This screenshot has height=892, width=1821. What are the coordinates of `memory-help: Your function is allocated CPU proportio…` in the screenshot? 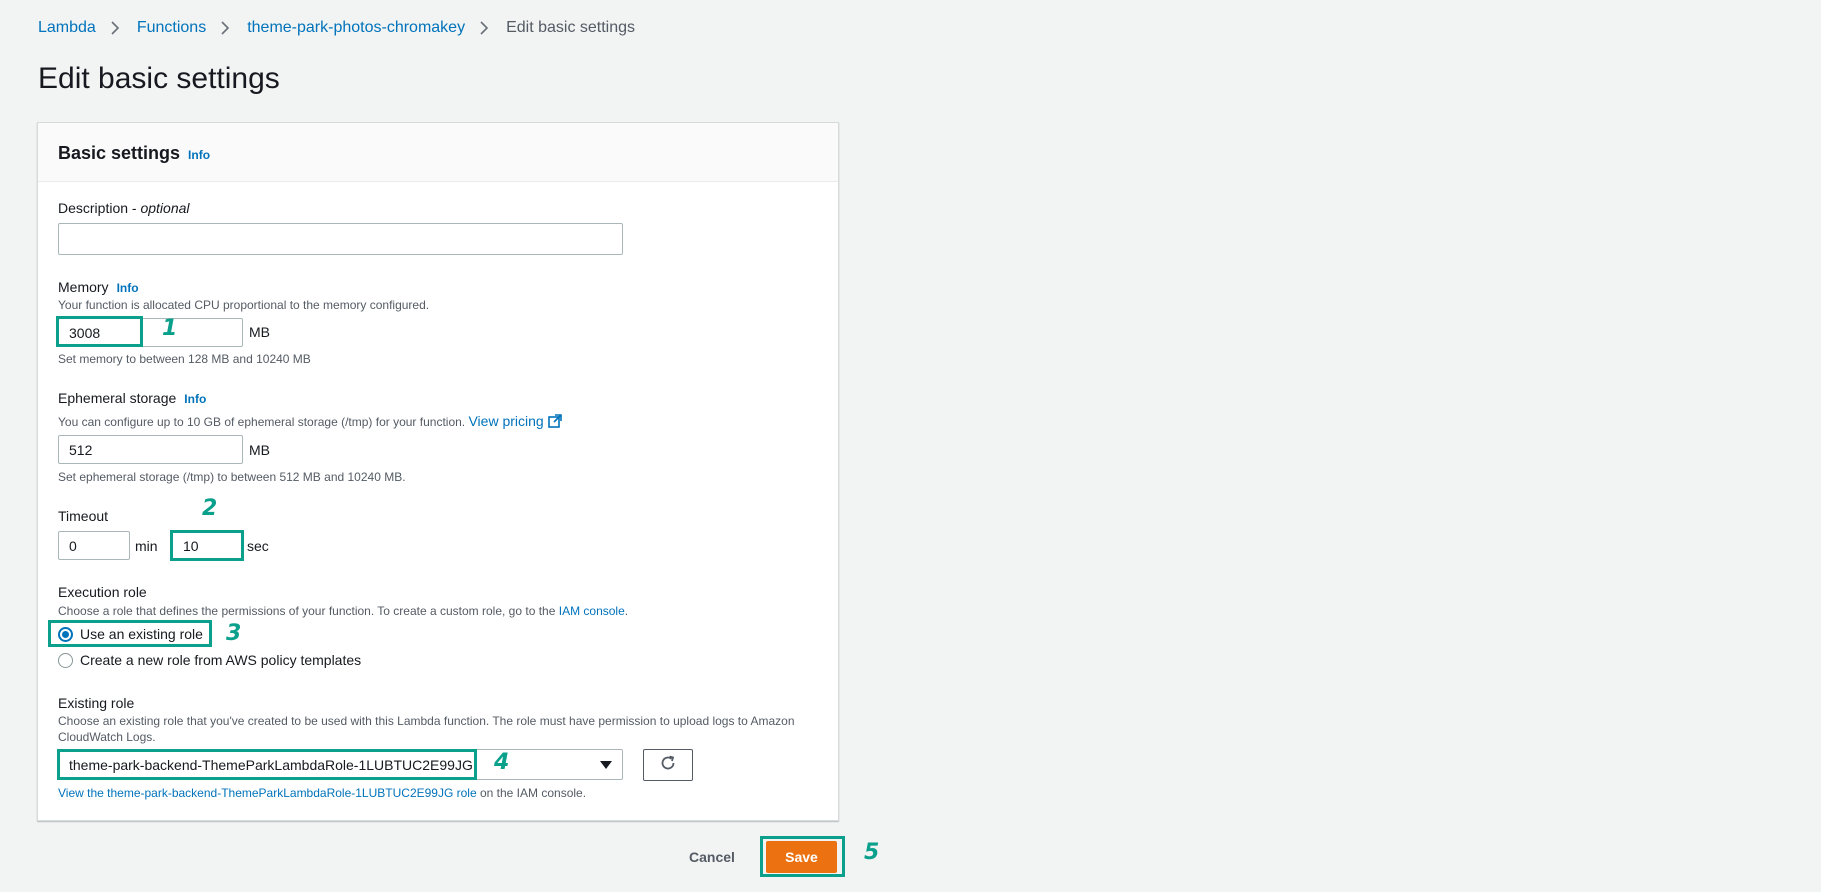 It's located at (244, 305).